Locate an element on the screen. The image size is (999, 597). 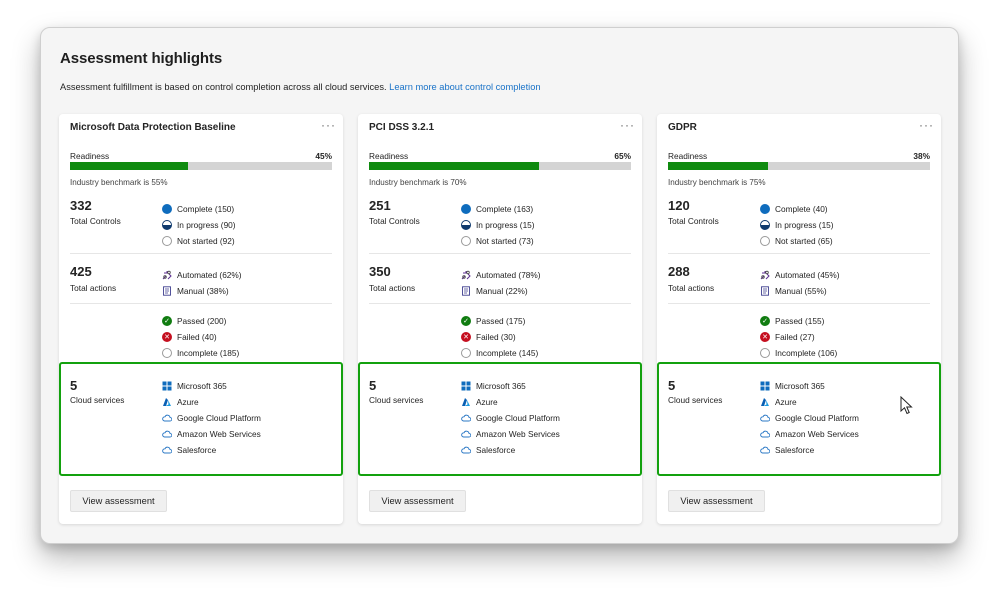
complete-text: Complete (40) is located at coordinates (801, 209).